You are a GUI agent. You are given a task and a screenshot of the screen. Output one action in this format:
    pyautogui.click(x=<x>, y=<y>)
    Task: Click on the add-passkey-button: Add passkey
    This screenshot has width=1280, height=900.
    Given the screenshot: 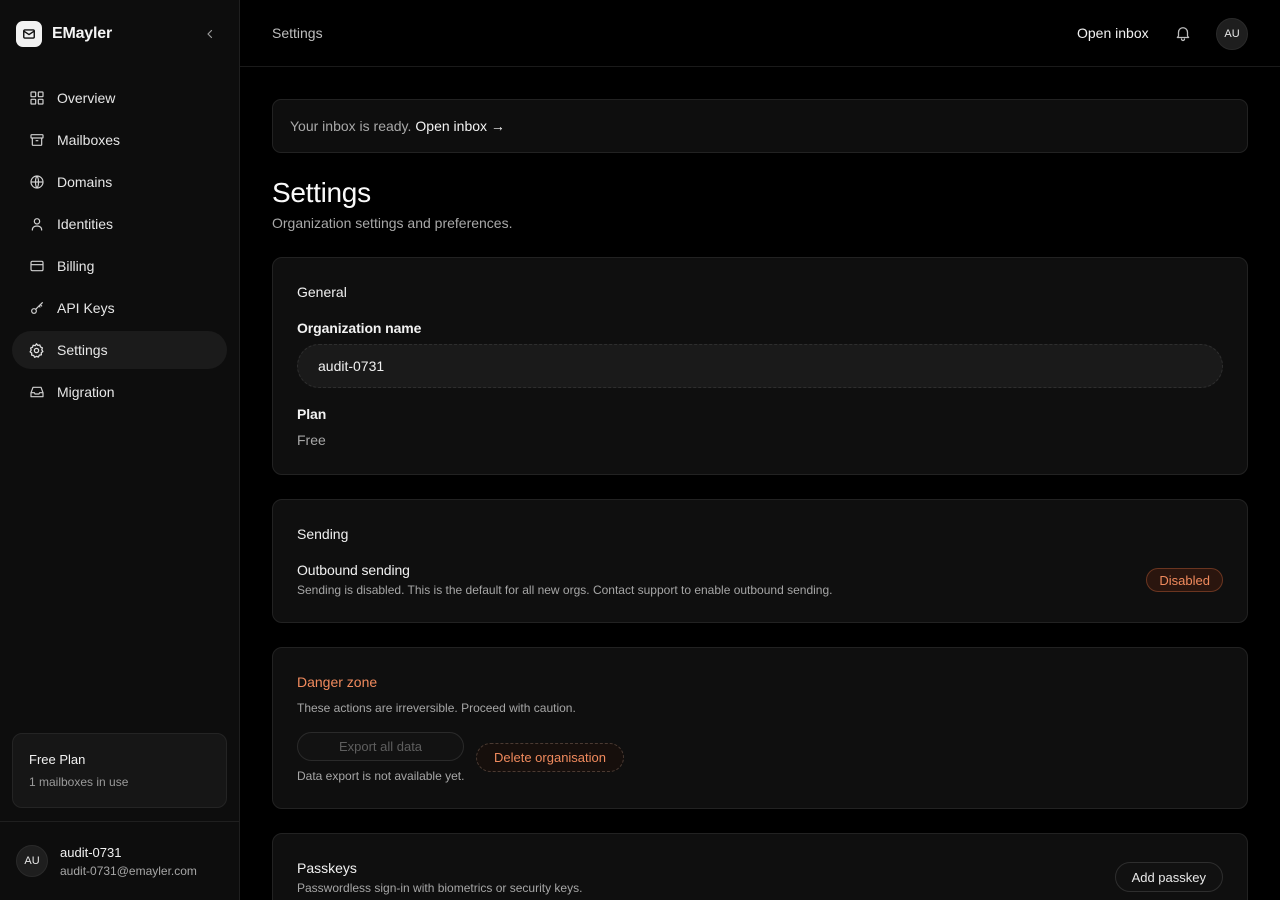 What is the action you would take?
    pyautogui.click(x=1168, y=877)
    